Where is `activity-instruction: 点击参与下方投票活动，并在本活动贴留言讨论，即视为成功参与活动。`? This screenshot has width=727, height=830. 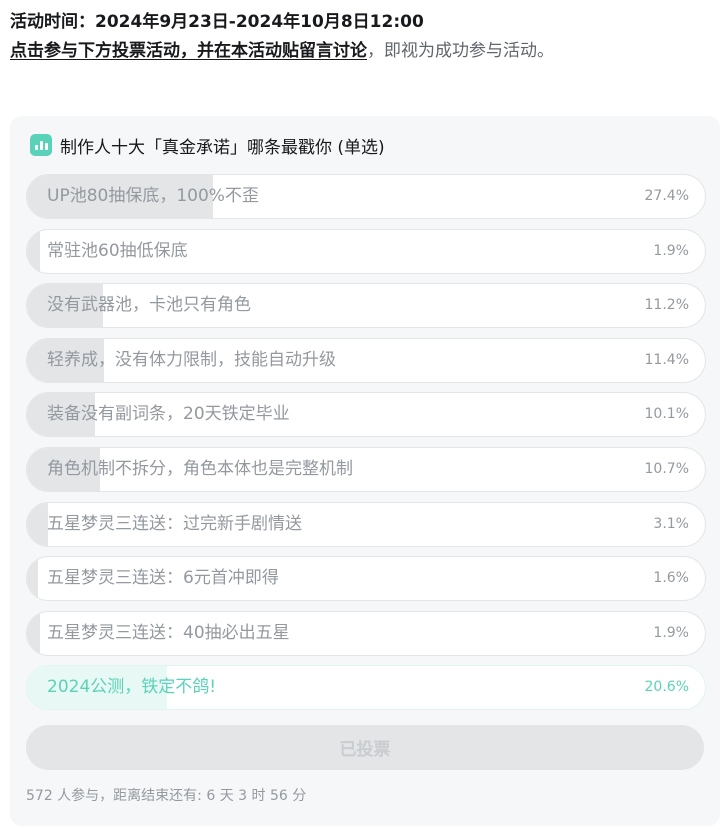
activity-instruction: 点击参与下方投票活动，并在本活动贴留言讨论，即视为成功参与活动。 is located at coordinates (365, 51).